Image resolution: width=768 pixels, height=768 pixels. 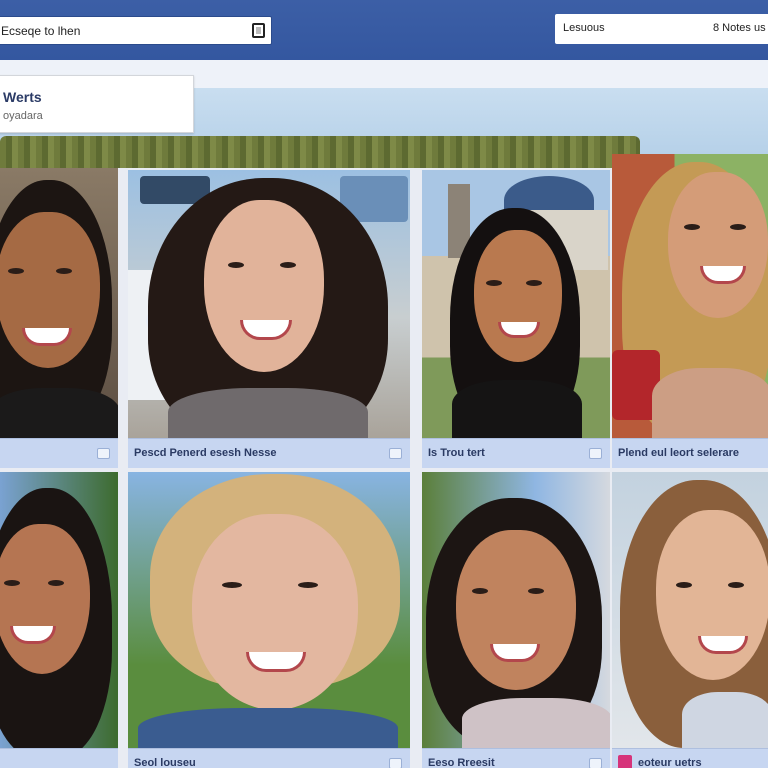 What do you see at coordinates (461, 762) in the screenshot?
I see `photo-caption: Eeso Rreesit` at bounding box center [461, 762].